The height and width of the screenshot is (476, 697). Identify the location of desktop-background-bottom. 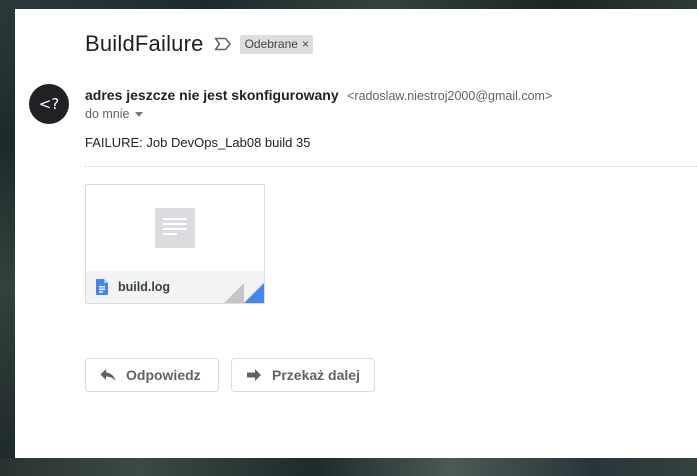
(348, 467).